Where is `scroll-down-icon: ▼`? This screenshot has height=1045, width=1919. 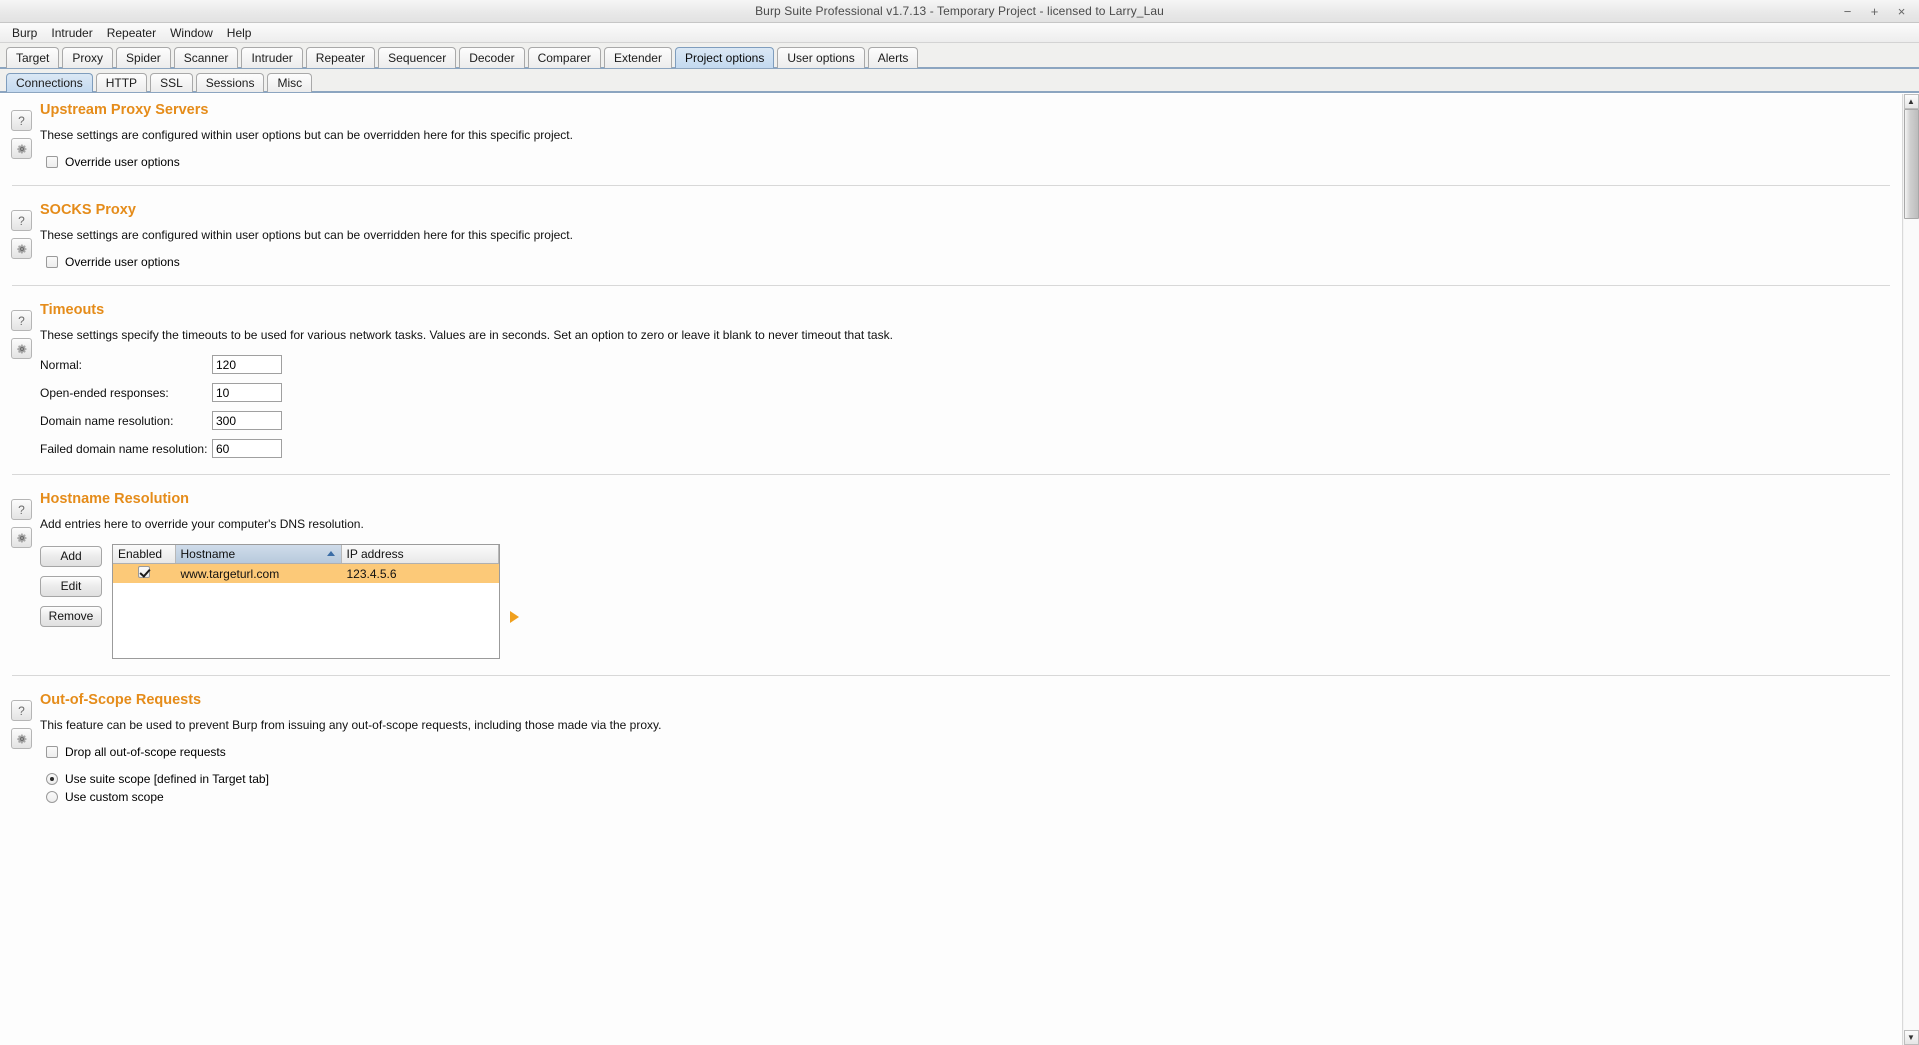
scroll-down-icon: ▼ is located at coordinates (1911, 1037).